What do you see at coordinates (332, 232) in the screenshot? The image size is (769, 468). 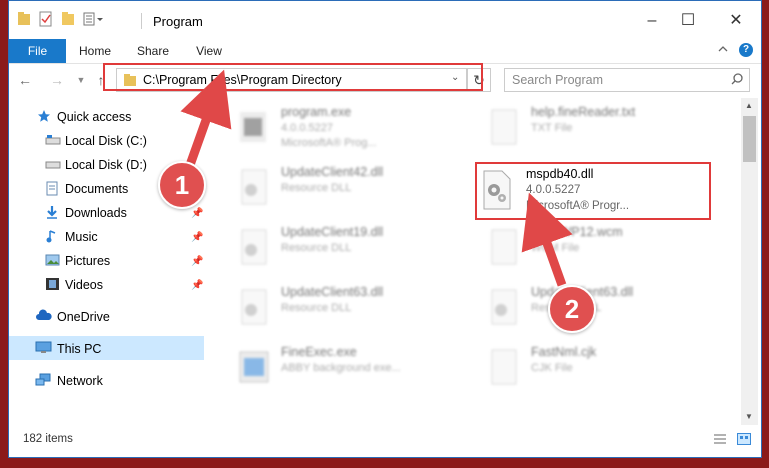 I see `file-name: UpdateClient19.dll` at bounding box center [332, 232].